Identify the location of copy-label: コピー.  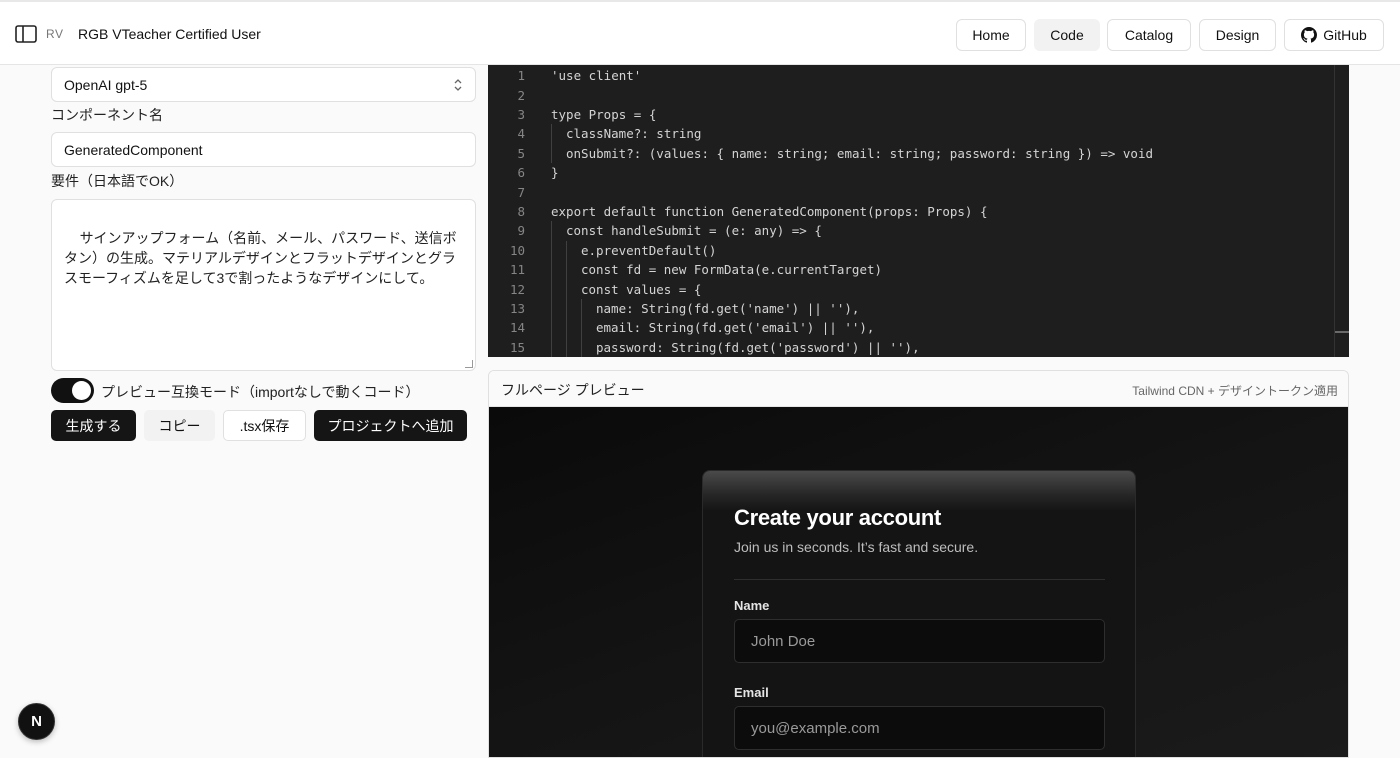
(179, 425).